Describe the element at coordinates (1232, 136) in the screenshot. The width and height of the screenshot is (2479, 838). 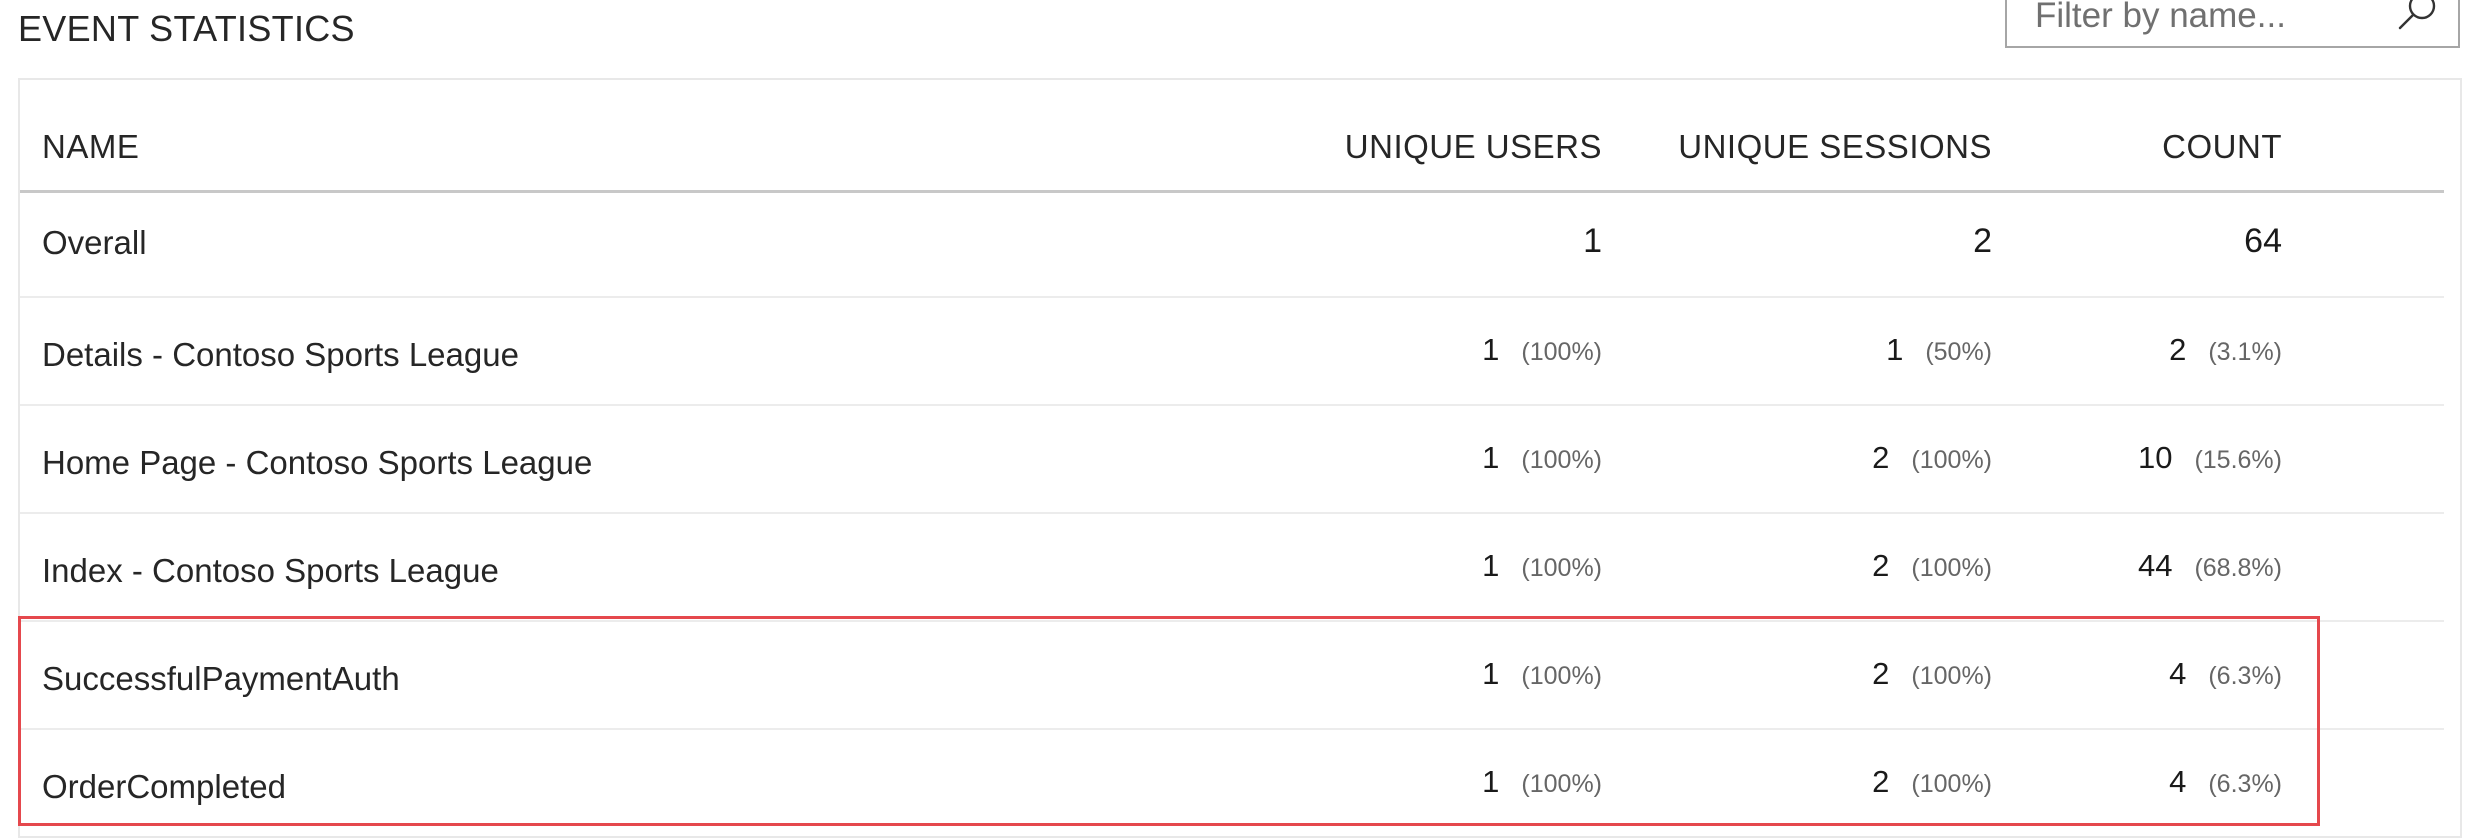
I see `table-header: NAME UNIQUE USERS UNIQUE SESSIONS COUNT` at that location.